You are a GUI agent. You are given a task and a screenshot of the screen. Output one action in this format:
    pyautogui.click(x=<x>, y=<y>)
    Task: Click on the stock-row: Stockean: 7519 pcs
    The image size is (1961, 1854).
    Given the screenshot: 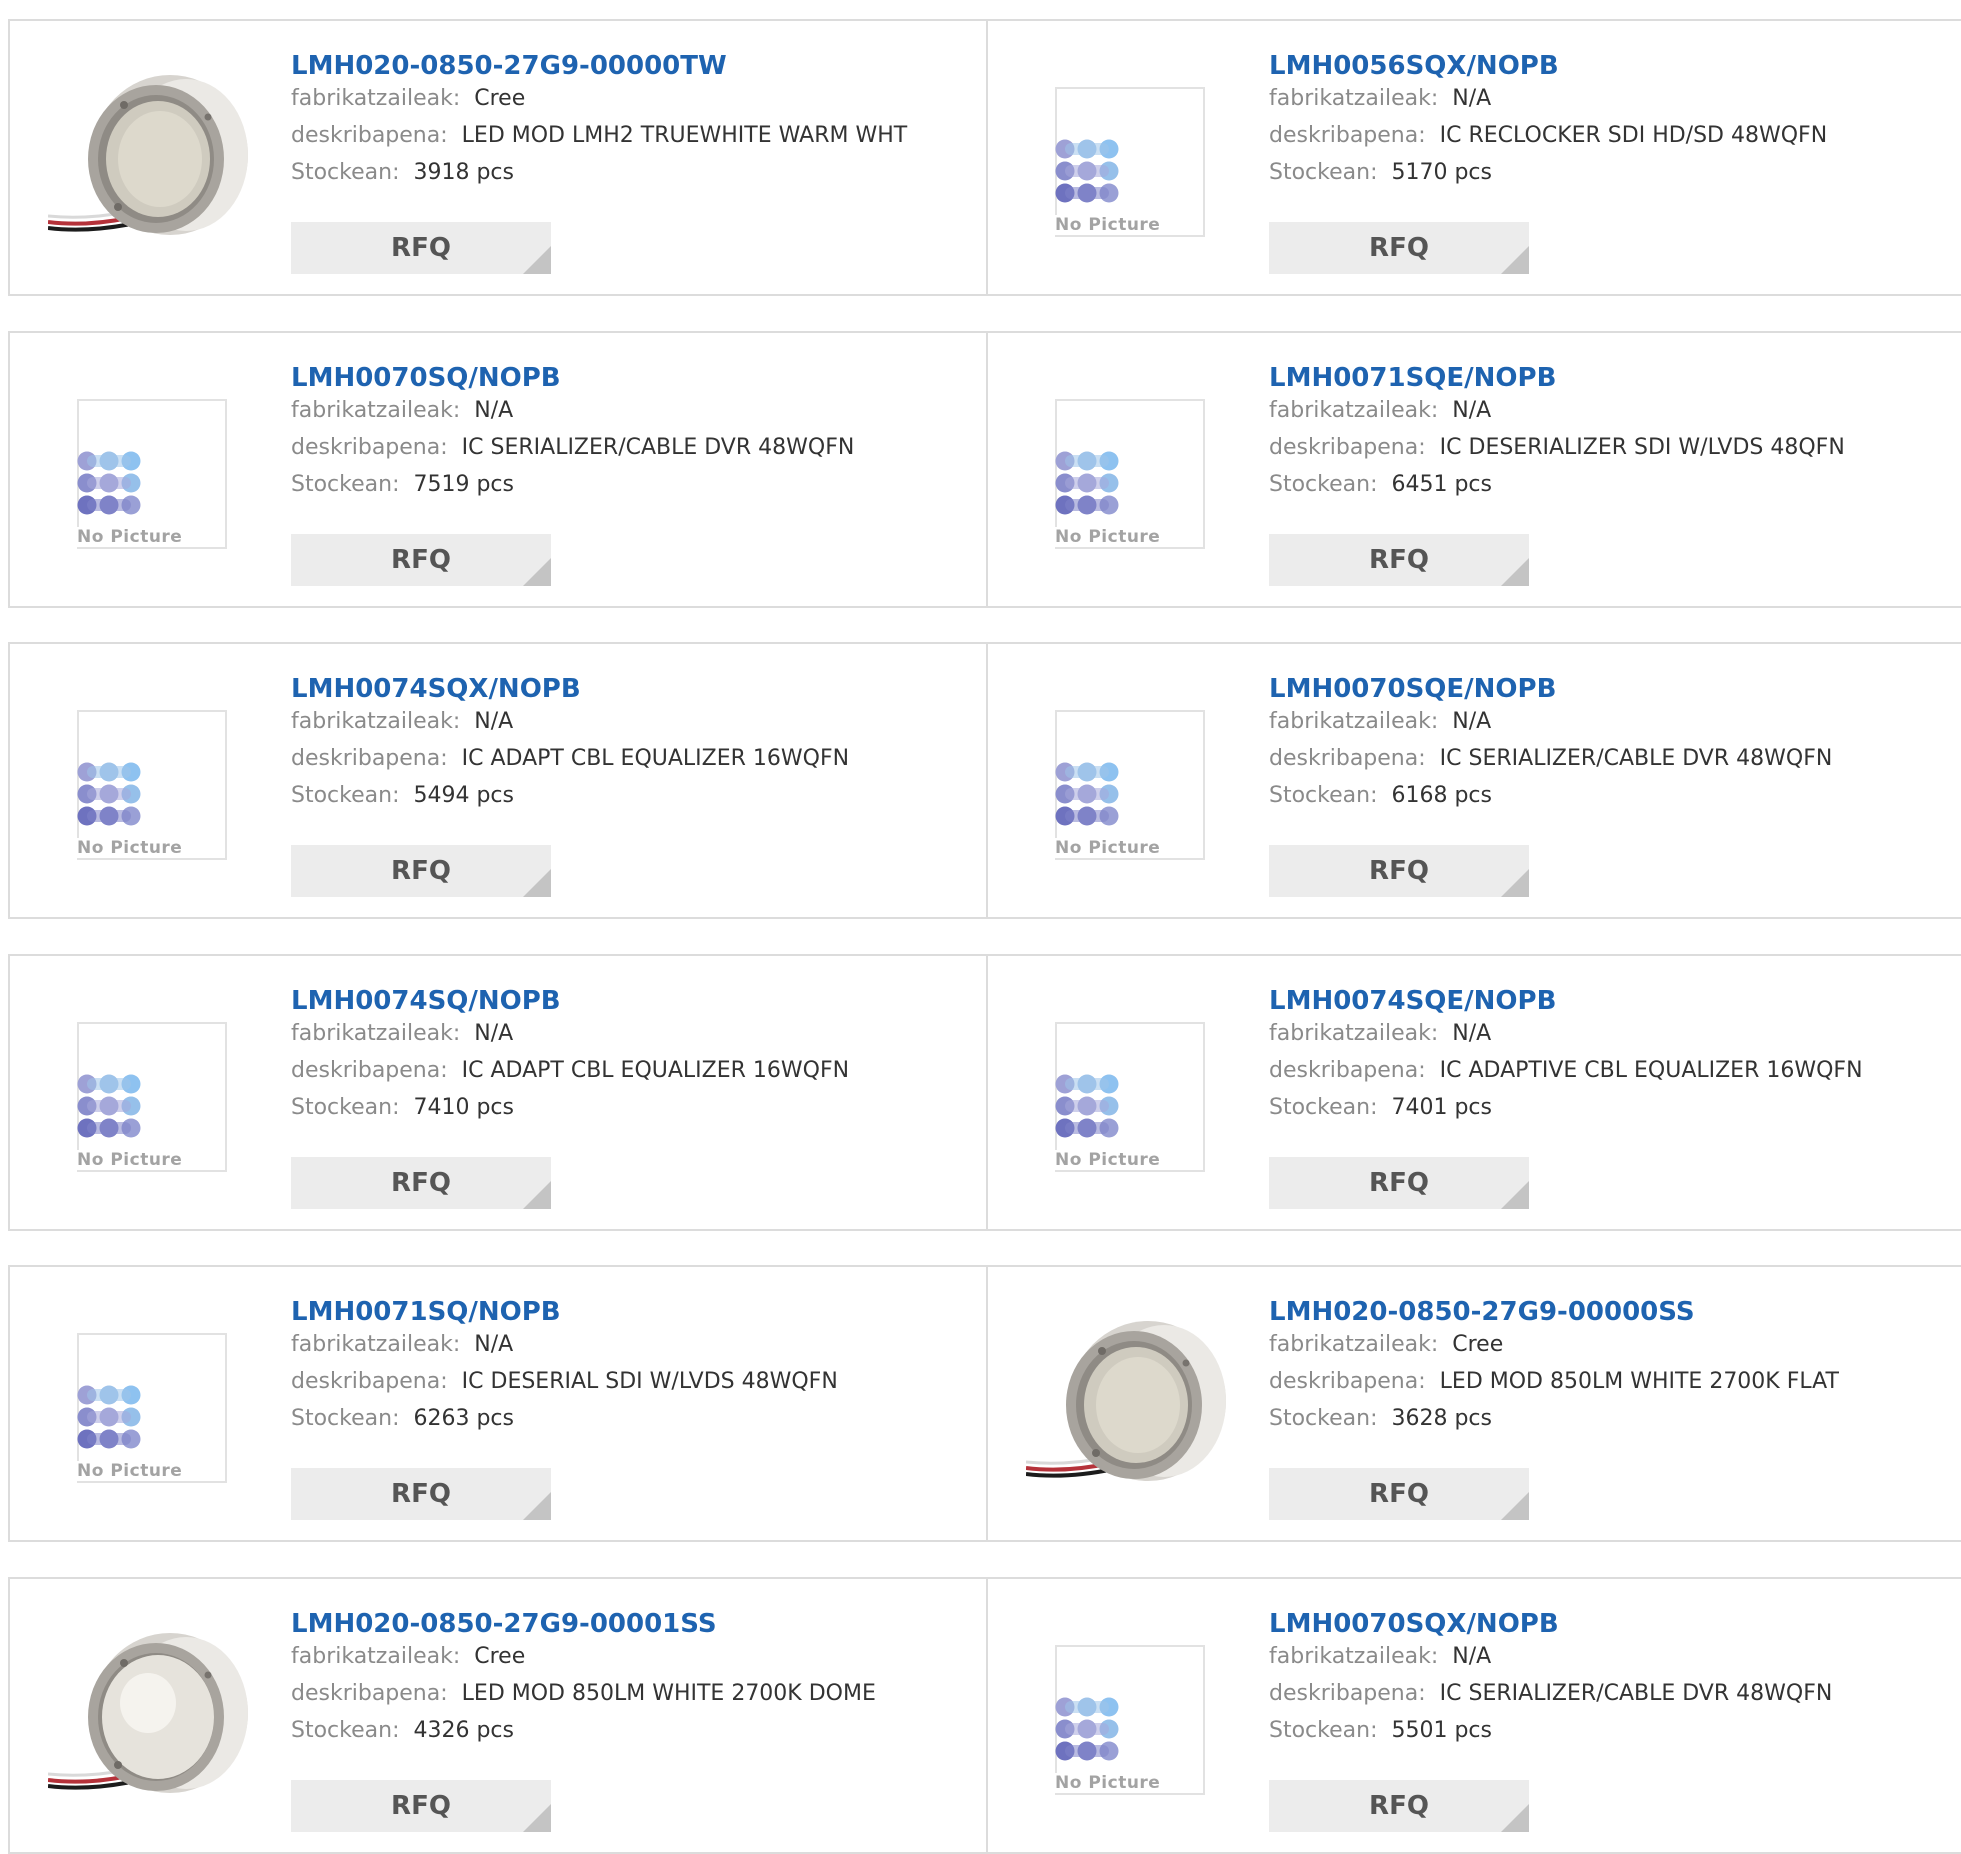 What is the action you would take?
    pyautogui.click(x=402, y=485)
    